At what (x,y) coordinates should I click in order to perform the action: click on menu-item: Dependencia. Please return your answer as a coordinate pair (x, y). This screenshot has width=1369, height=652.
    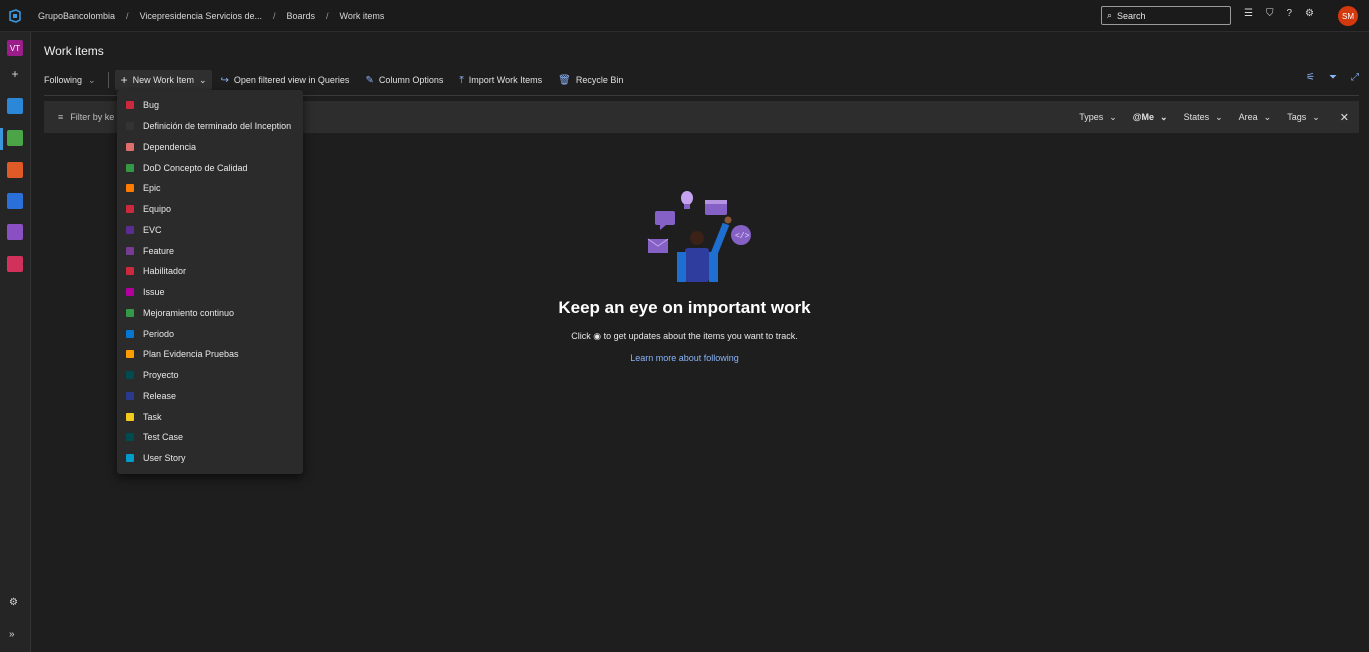
    Looking at the image, I should click on (210, 147).